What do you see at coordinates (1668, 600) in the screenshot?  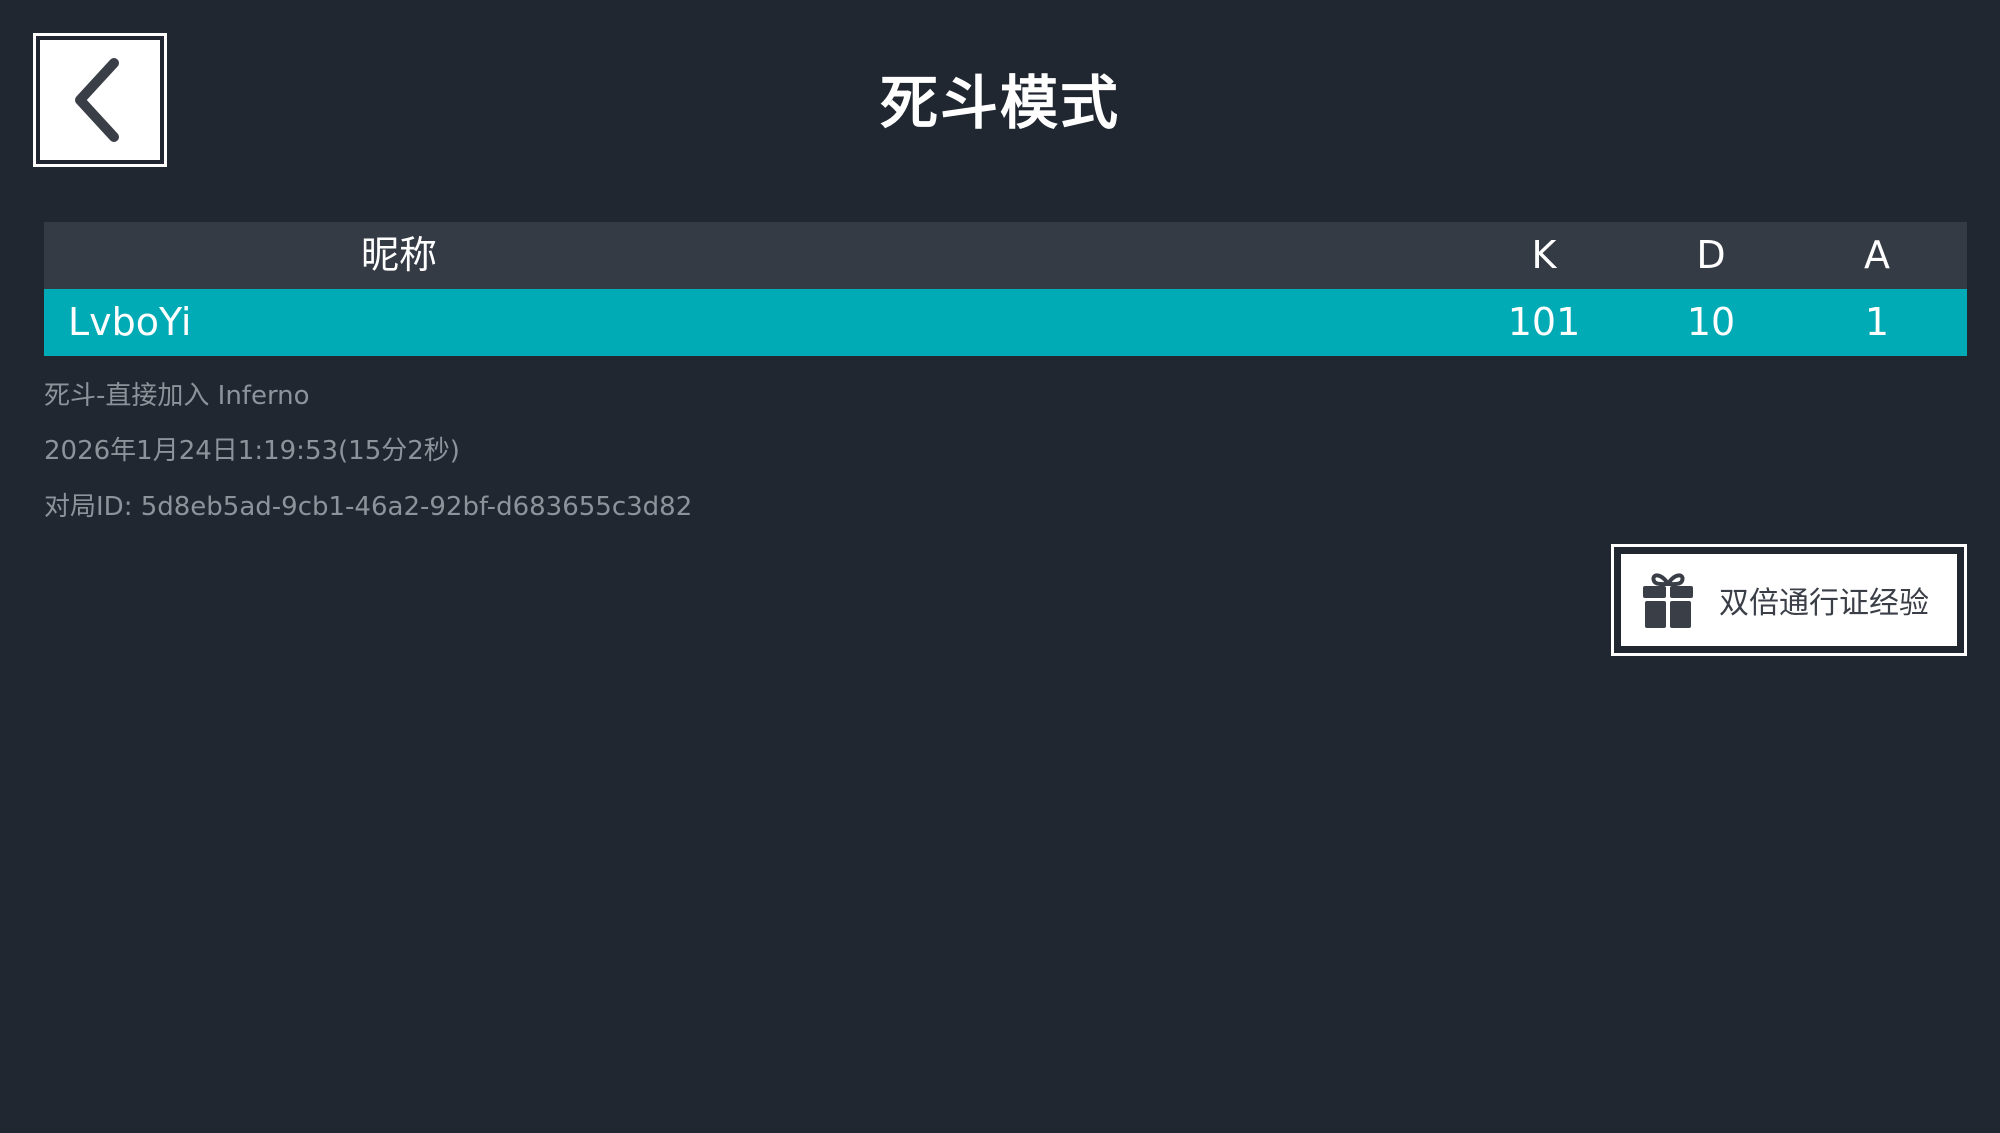 I see `gift-icon` at bounding box center [1668, 600].